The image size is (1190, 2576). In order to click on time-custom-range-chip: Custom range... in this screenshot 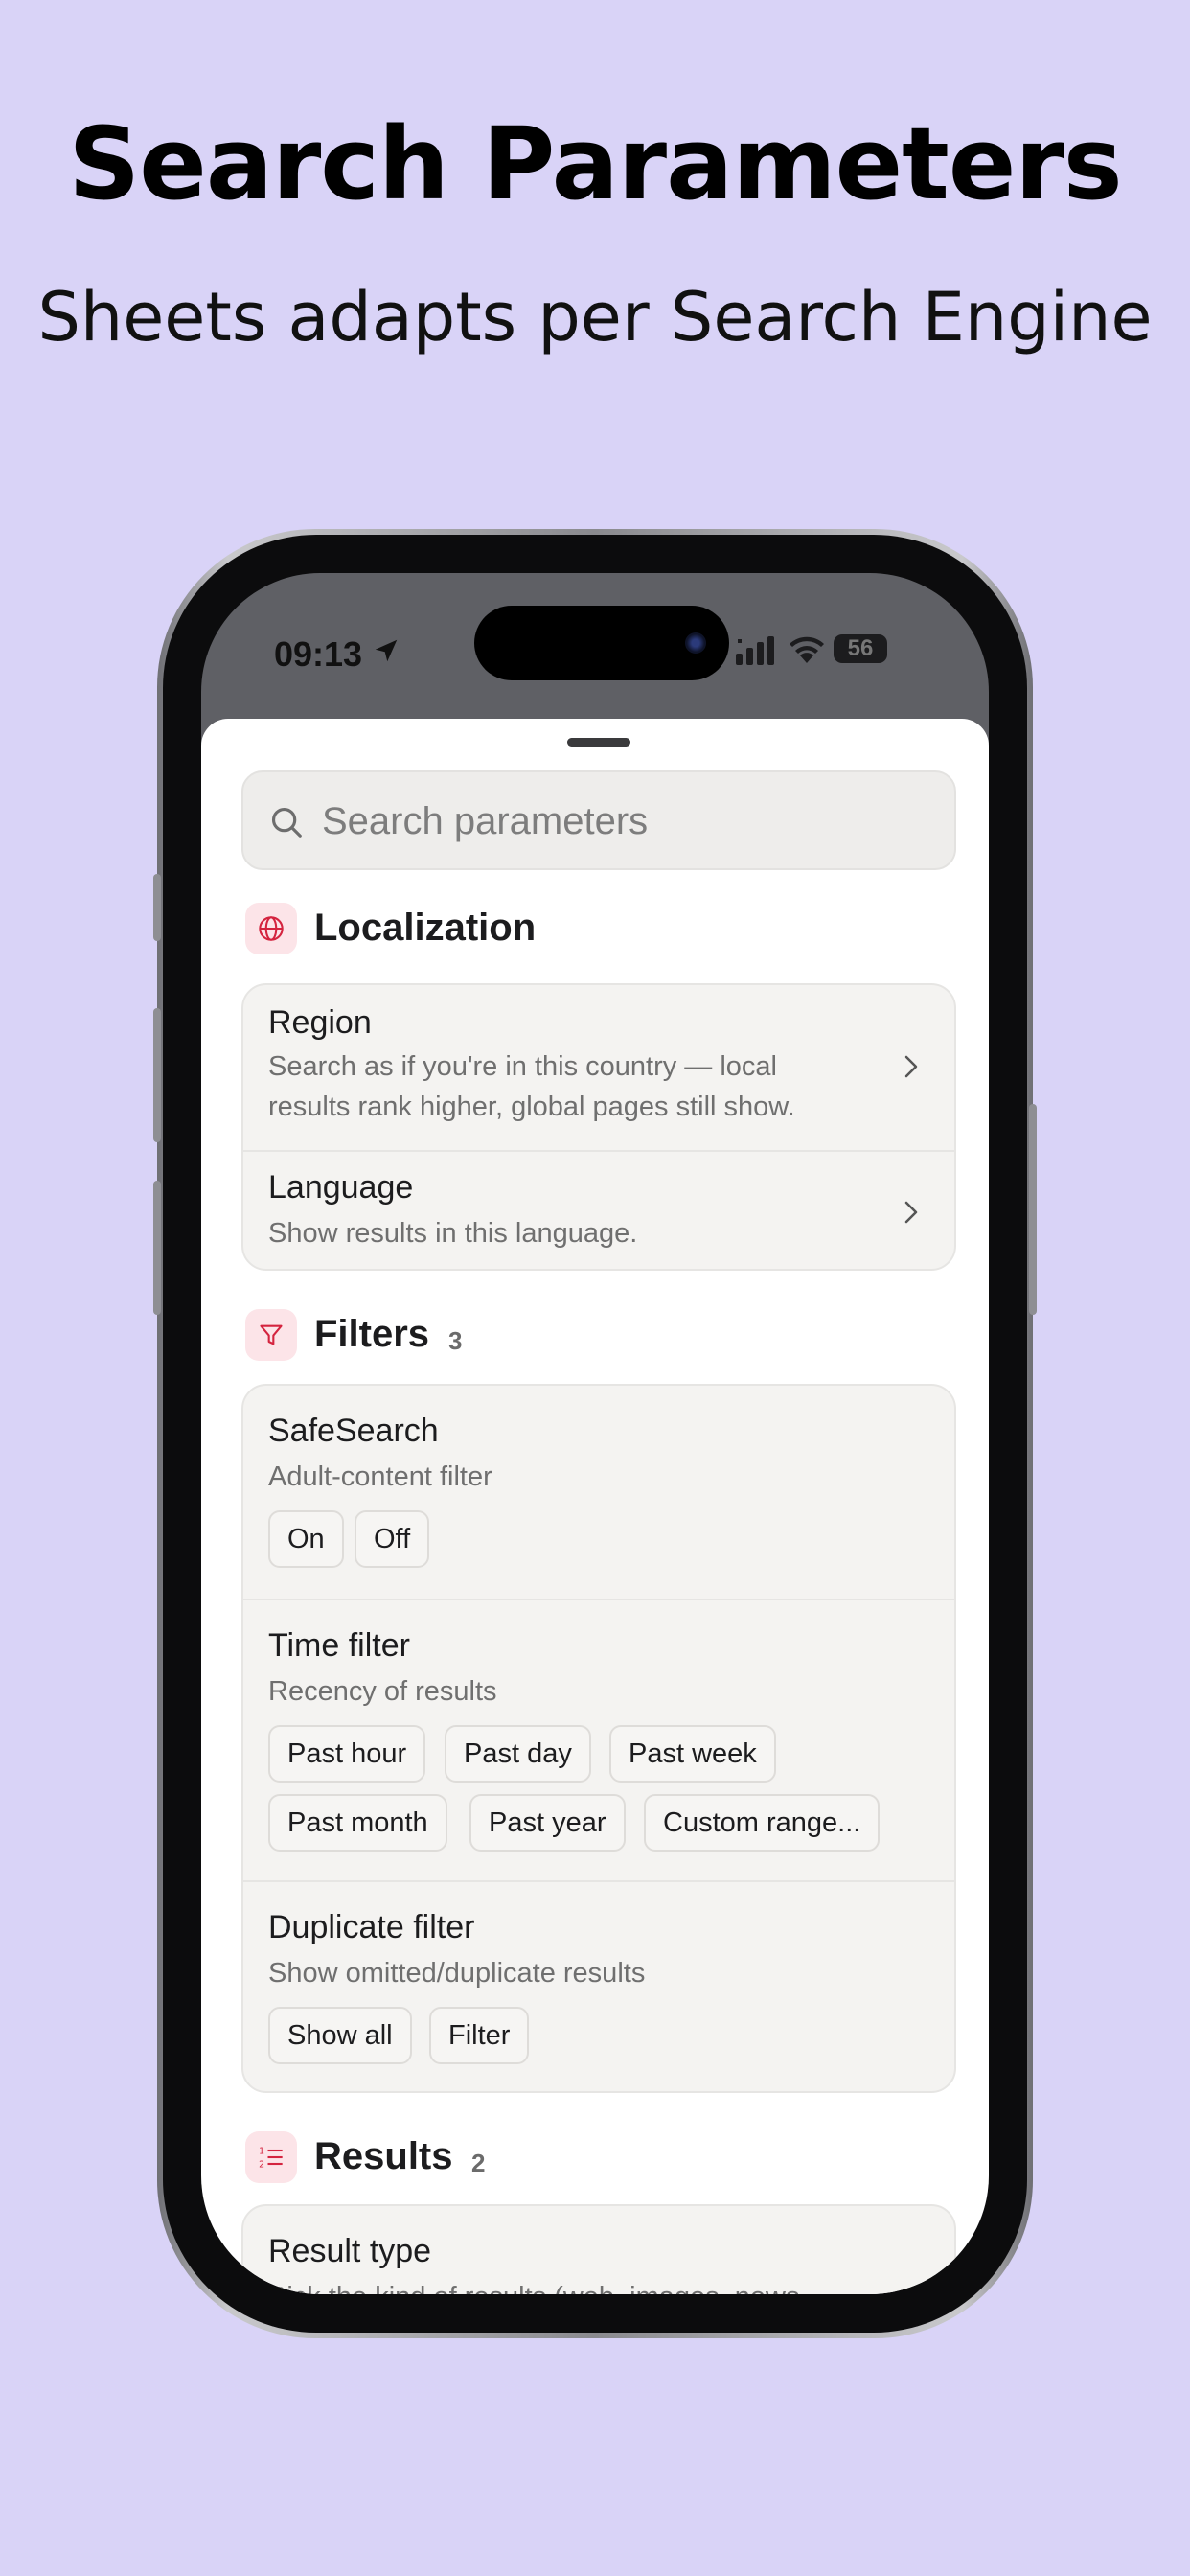, I will do `click(763, 1823)`.